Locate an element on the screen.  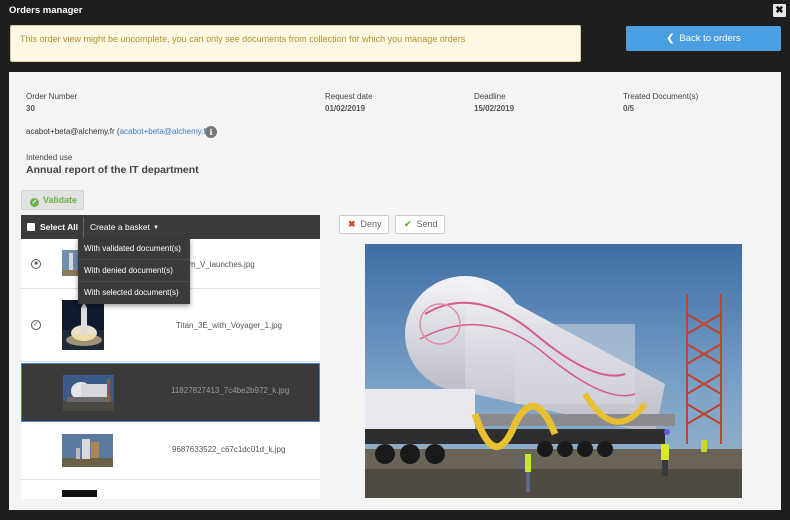
request-date-value: 01/02/2019 is located at coordinates (345, 108).